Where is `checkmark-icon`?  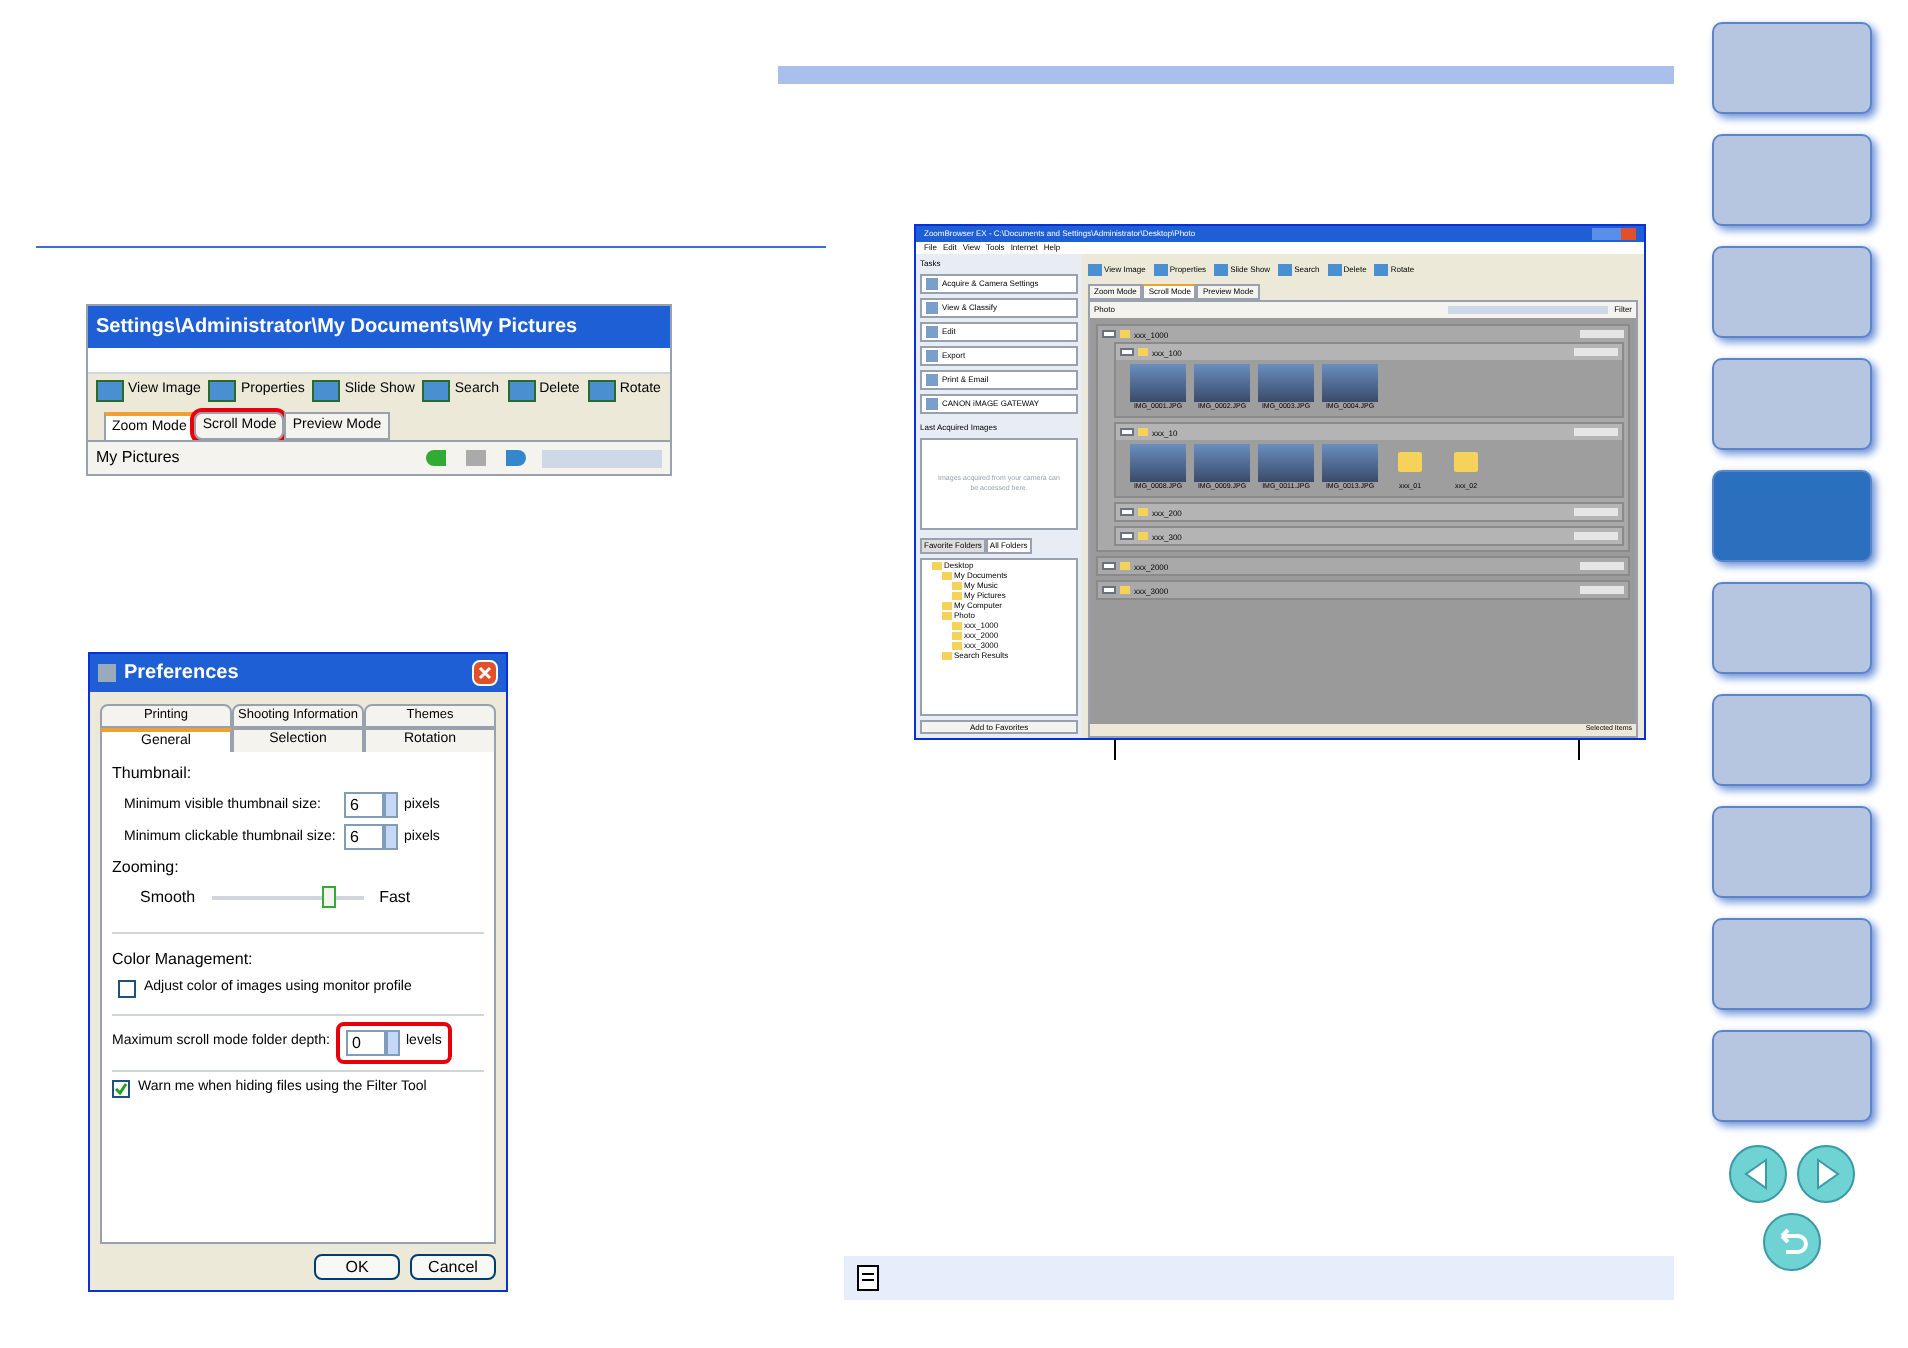
checkmark-icon is located at coordinates (121, 1088).